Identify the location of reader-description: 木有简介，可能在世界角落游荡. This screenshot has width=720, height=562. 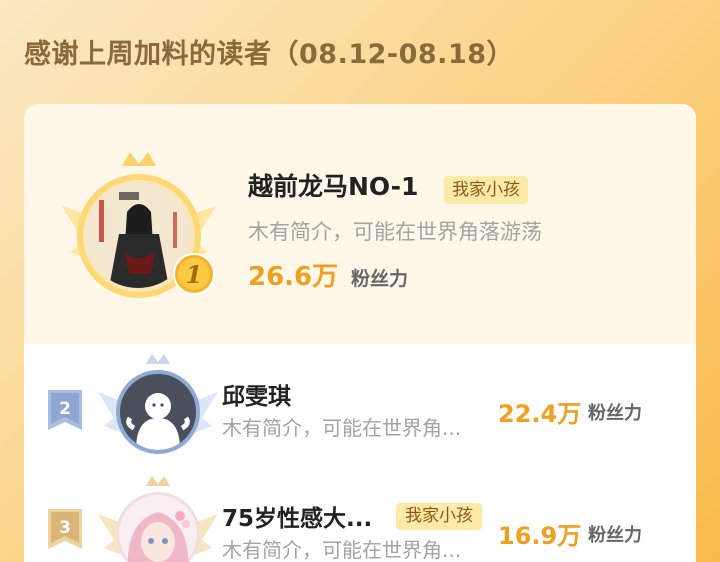
(395, 232).